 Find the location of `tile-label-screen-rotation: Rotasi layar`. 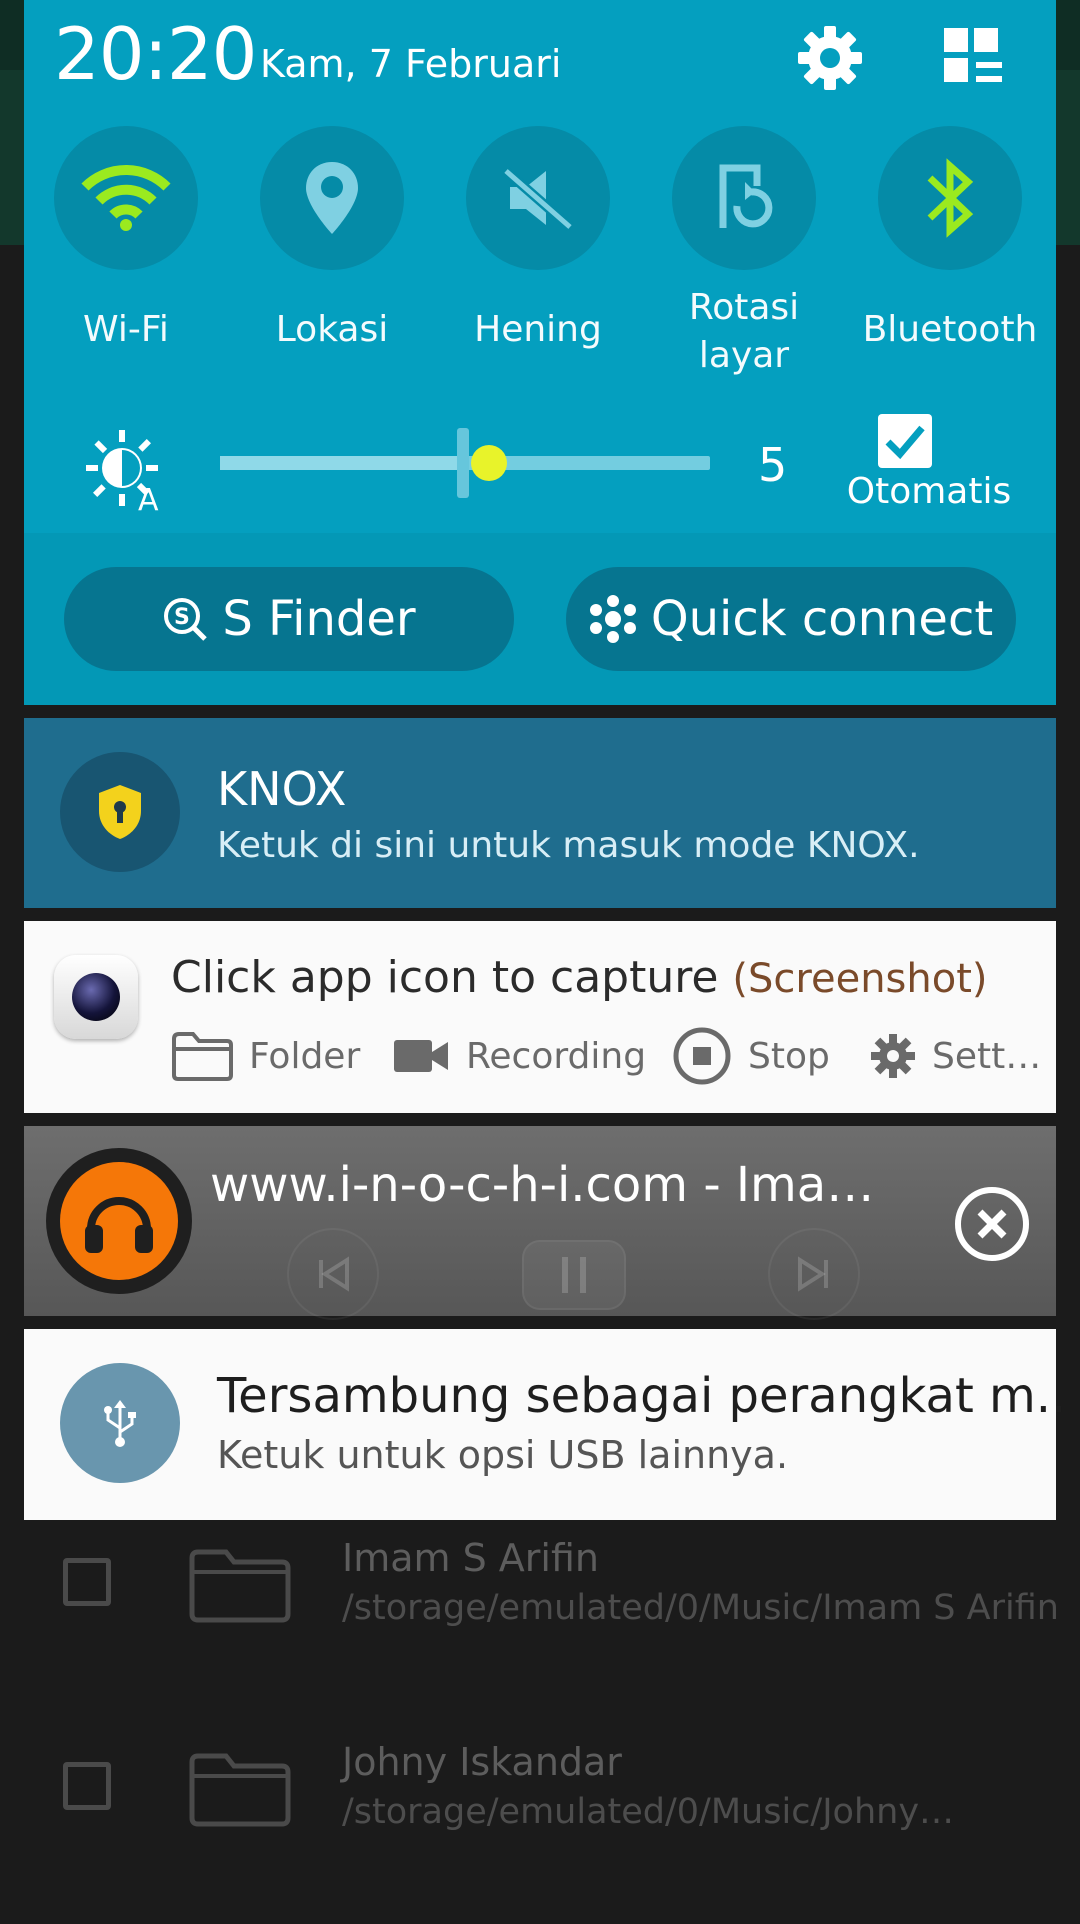

tile-label-screen-rotation: Rotasi layar is located at coordinates (744, 331).